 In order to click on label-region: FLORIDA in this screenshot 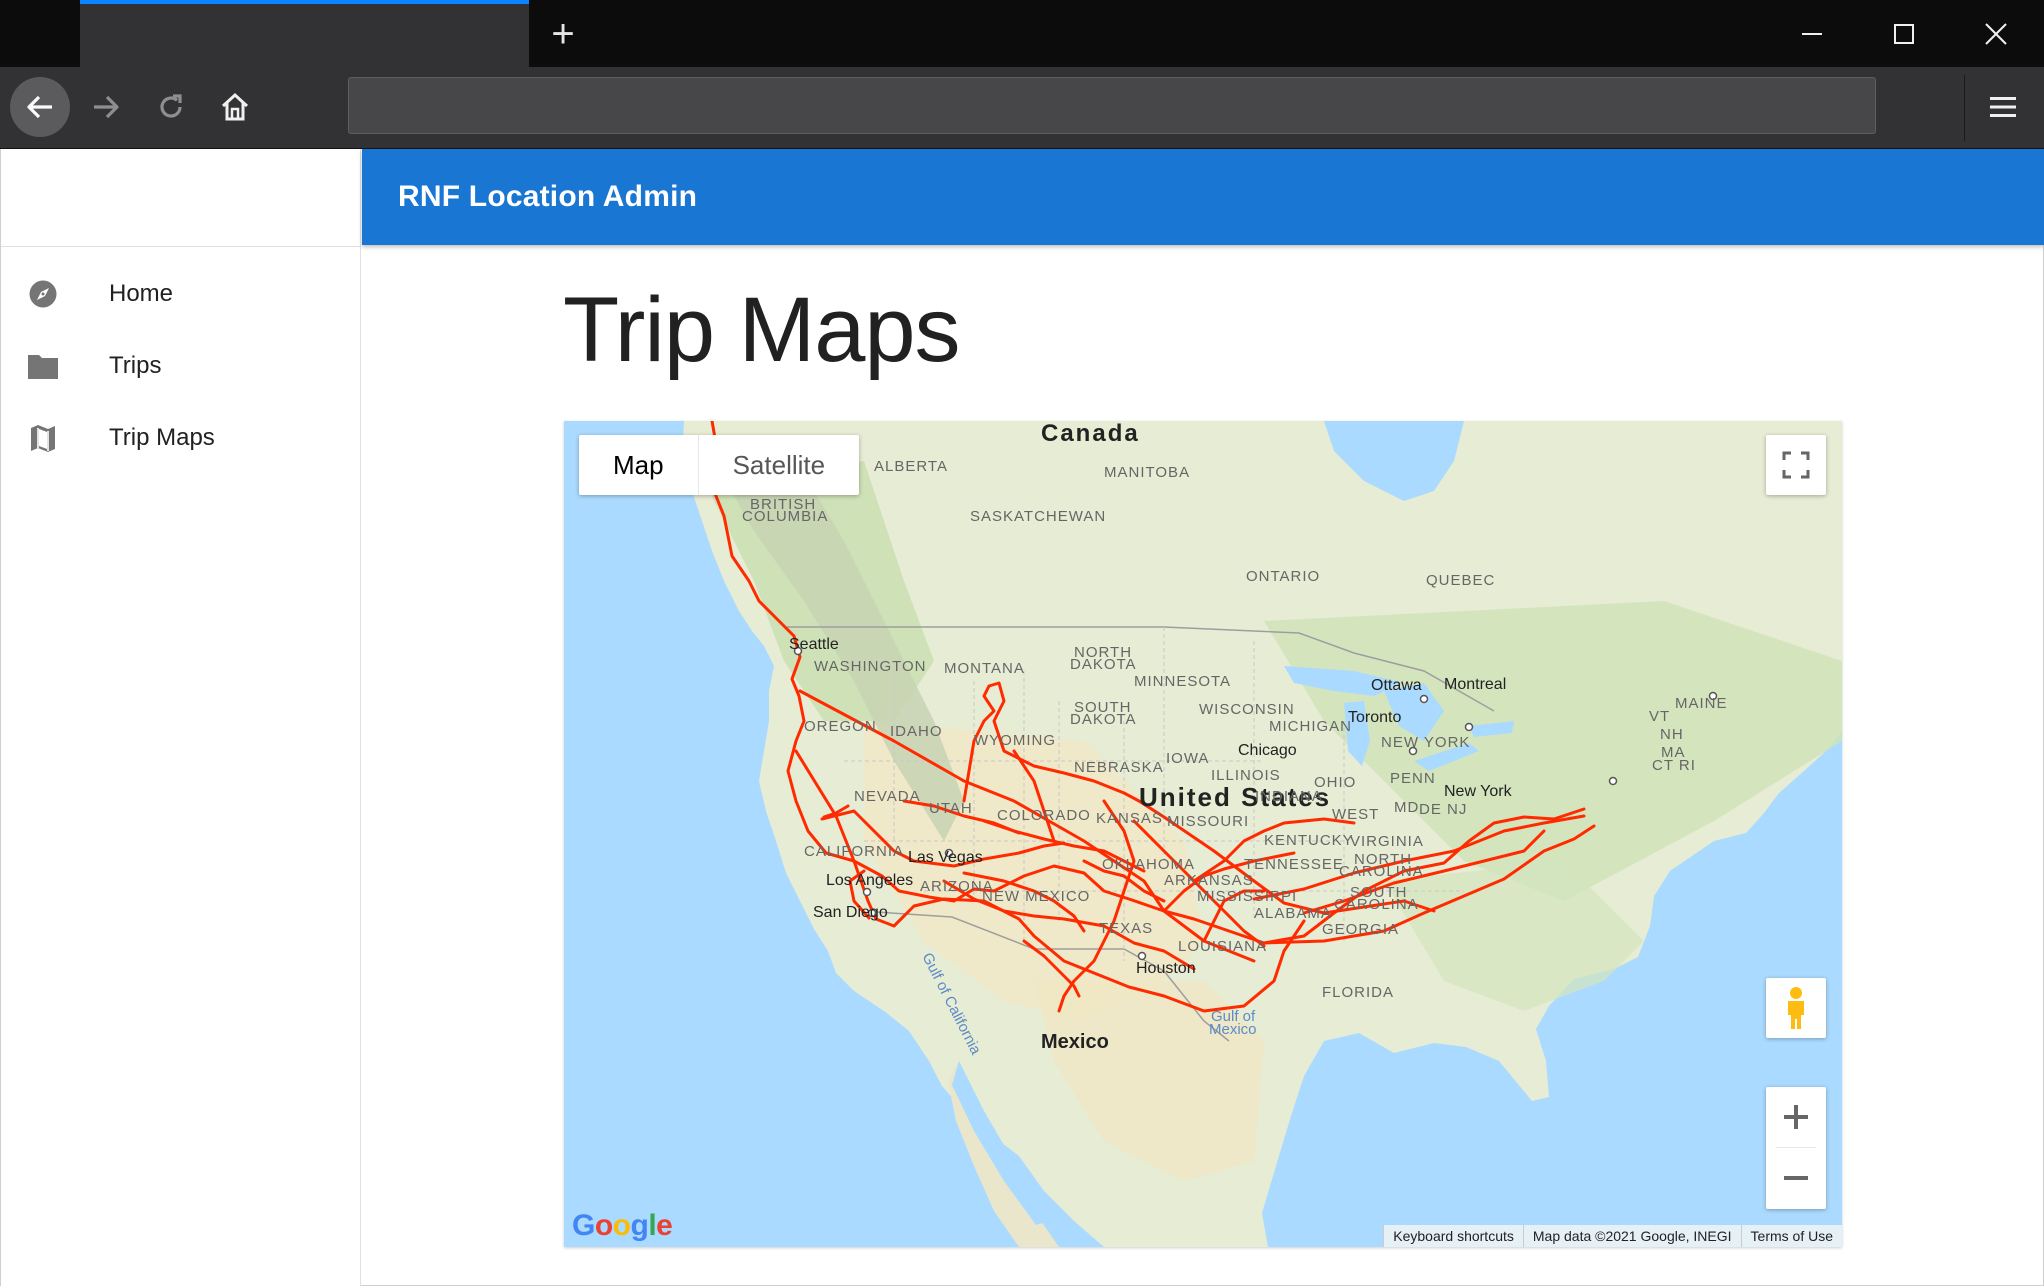, I will do `click(1358, 992)`.